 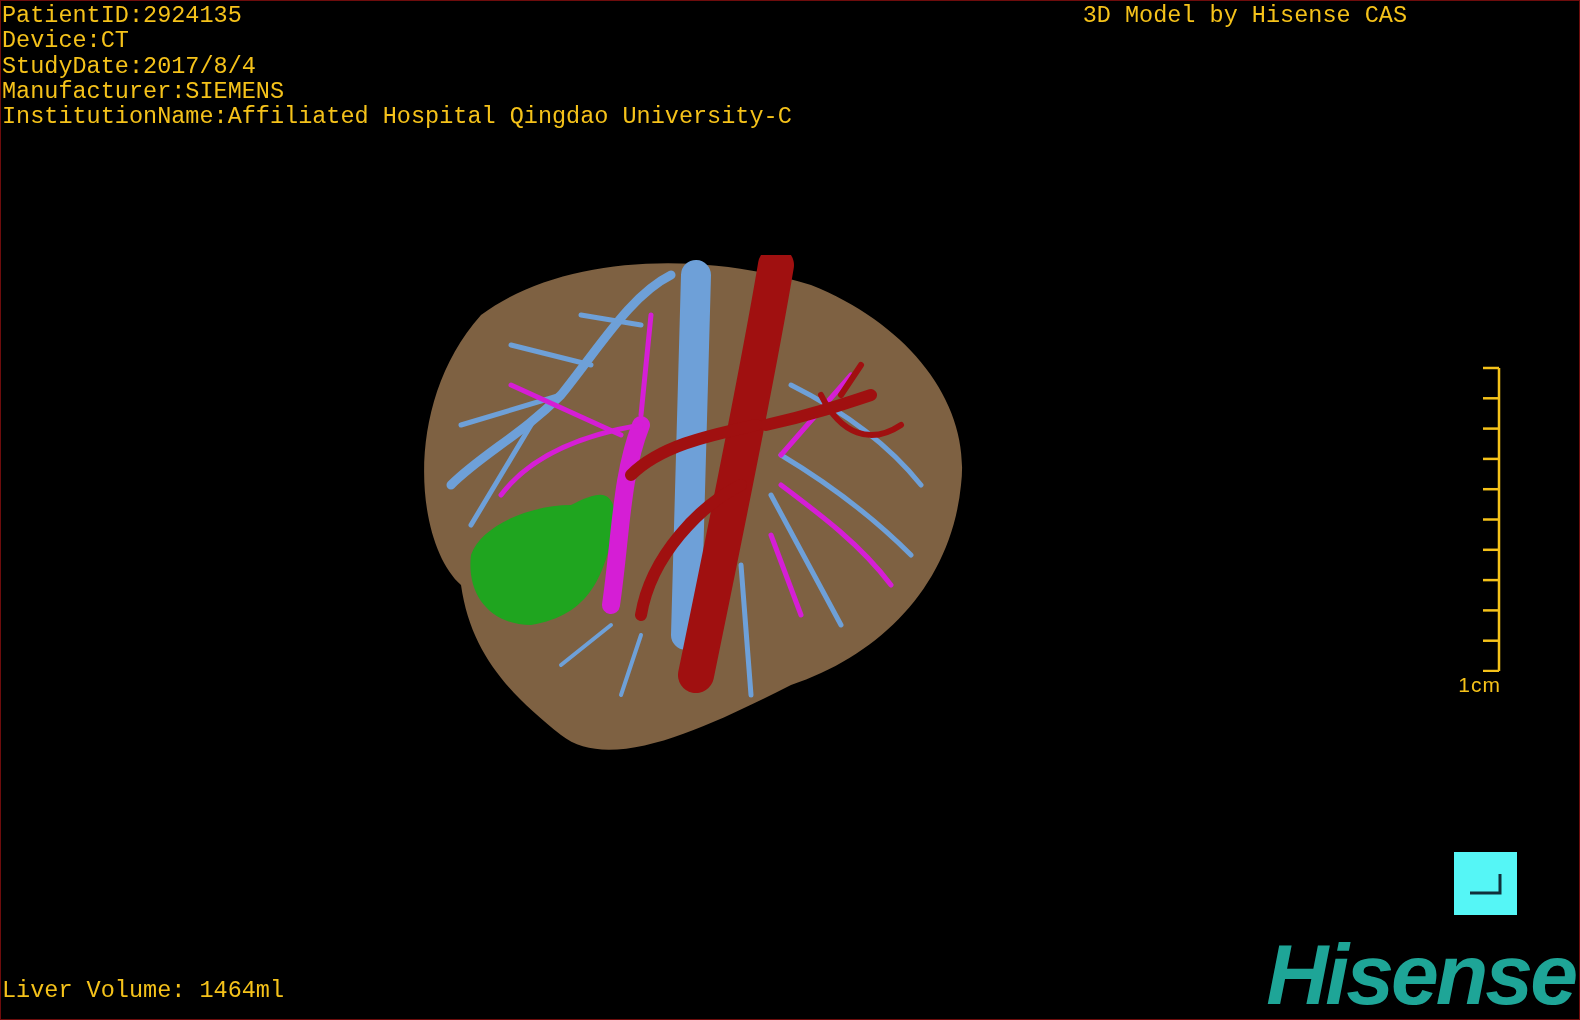 What do you see at coordinates (1245, 15) in the screenshot?
I see `viewer-title: 3D Model by Hisense CAS` at bounding box center [1245, 15].